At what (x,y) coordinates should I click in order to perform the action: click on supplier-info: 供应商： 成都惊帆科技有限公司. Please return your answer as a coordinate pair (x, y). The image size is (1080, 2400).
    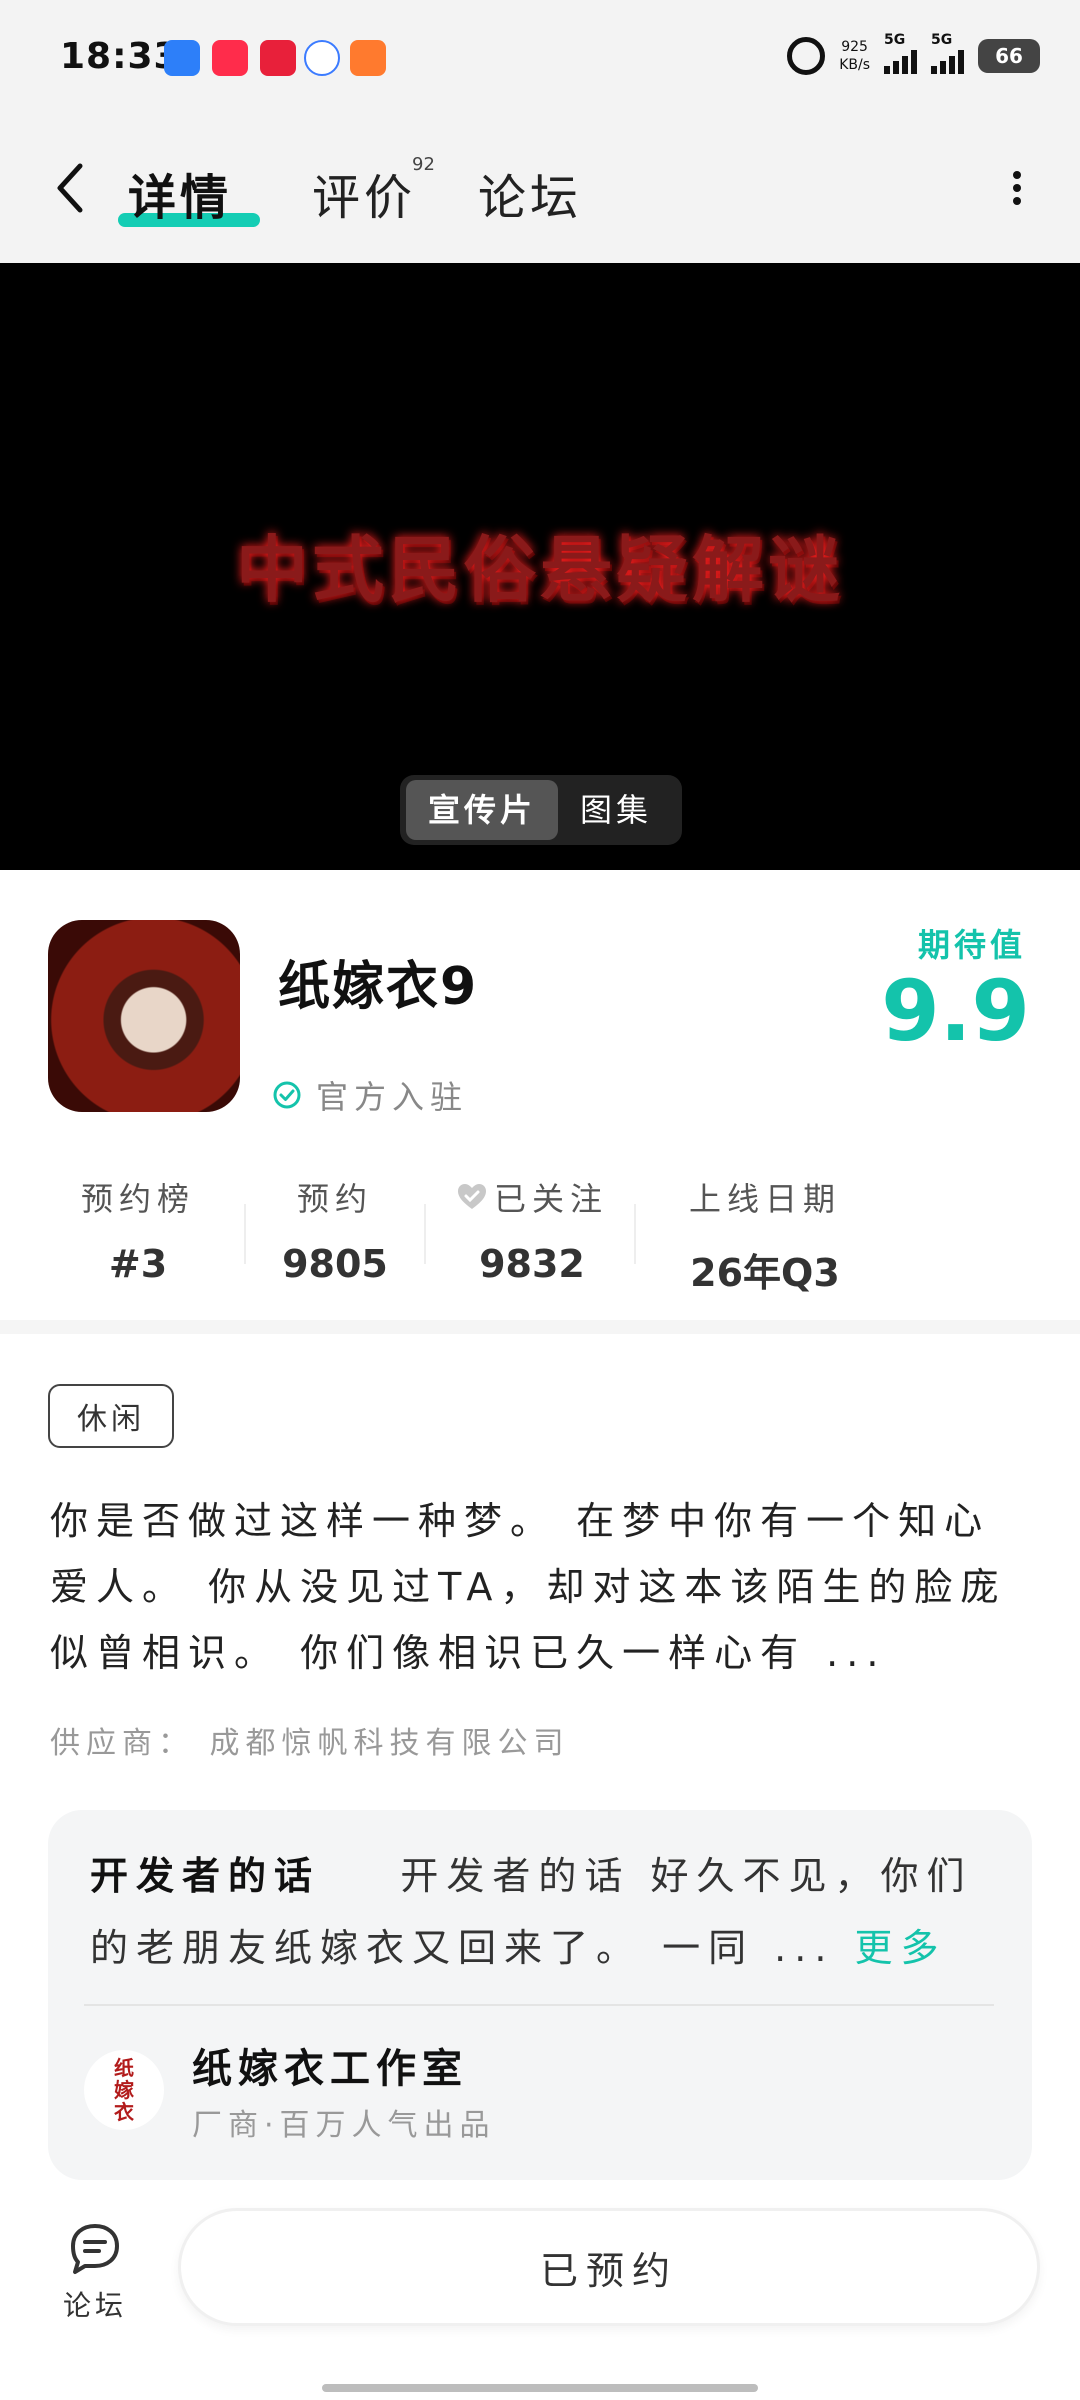
    Looking at the image, I should click on (310, 1743).